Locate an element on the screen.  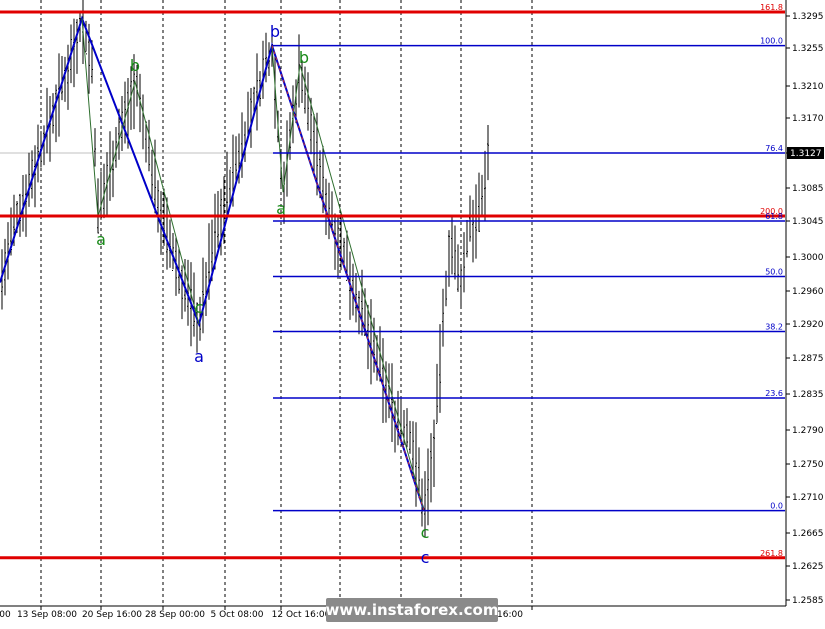
x-tick-label: 16:00 is located at coordinates (510, 615).